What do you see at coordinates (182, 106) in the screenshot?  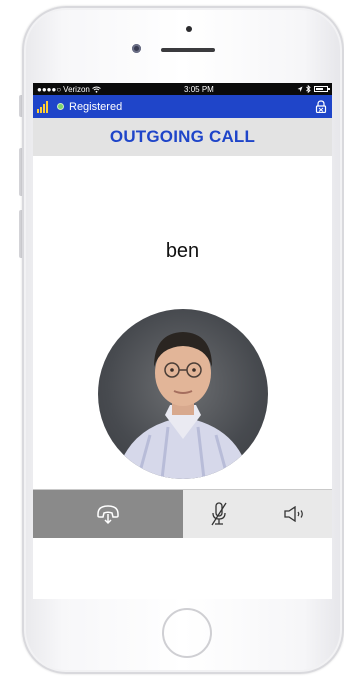 I see `app-header: Registered` at bounding box center [182, 106].